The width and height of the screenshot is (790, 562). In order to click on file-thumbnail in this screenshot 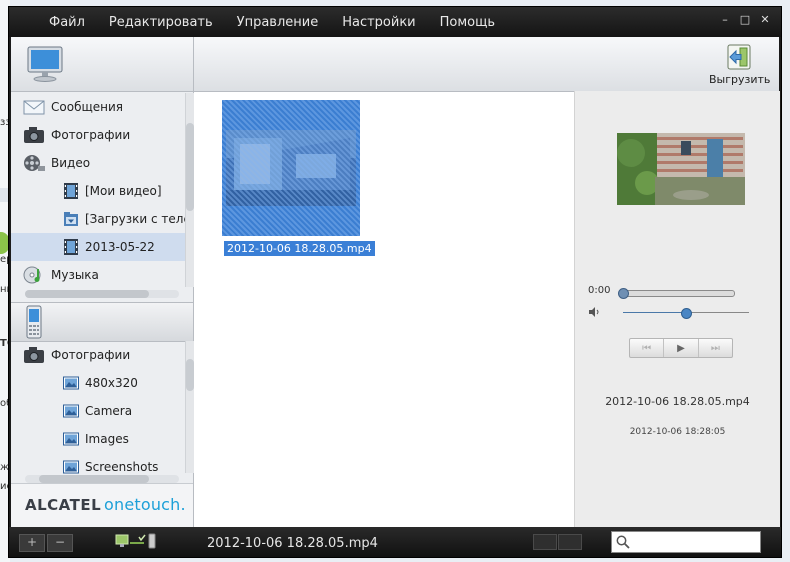, I will do `click(291, 168)`.